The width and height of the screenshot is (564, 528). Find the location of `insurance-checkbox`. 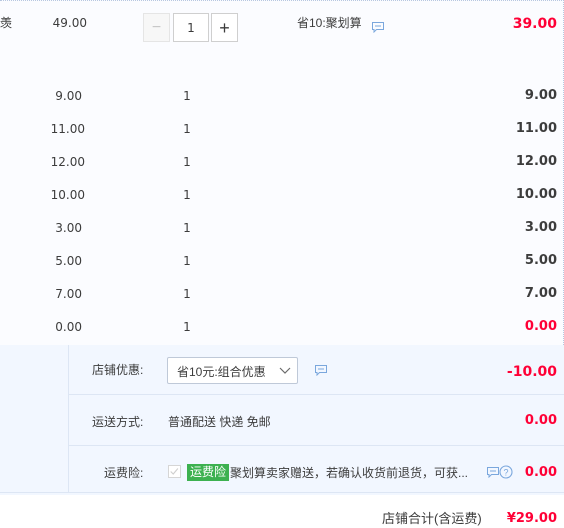

insurance-checkbox is located at coordinates (174, 471).